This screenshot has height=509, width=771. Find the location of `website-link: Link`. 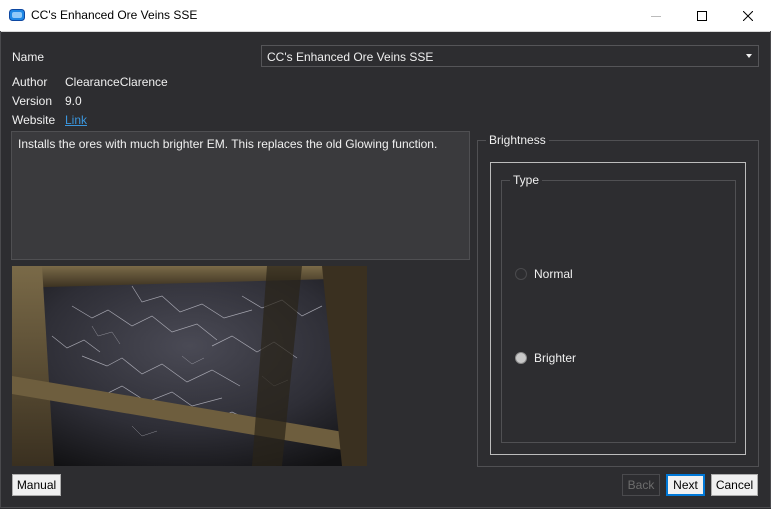

website-link: Link is located at coordinates (76, 120).